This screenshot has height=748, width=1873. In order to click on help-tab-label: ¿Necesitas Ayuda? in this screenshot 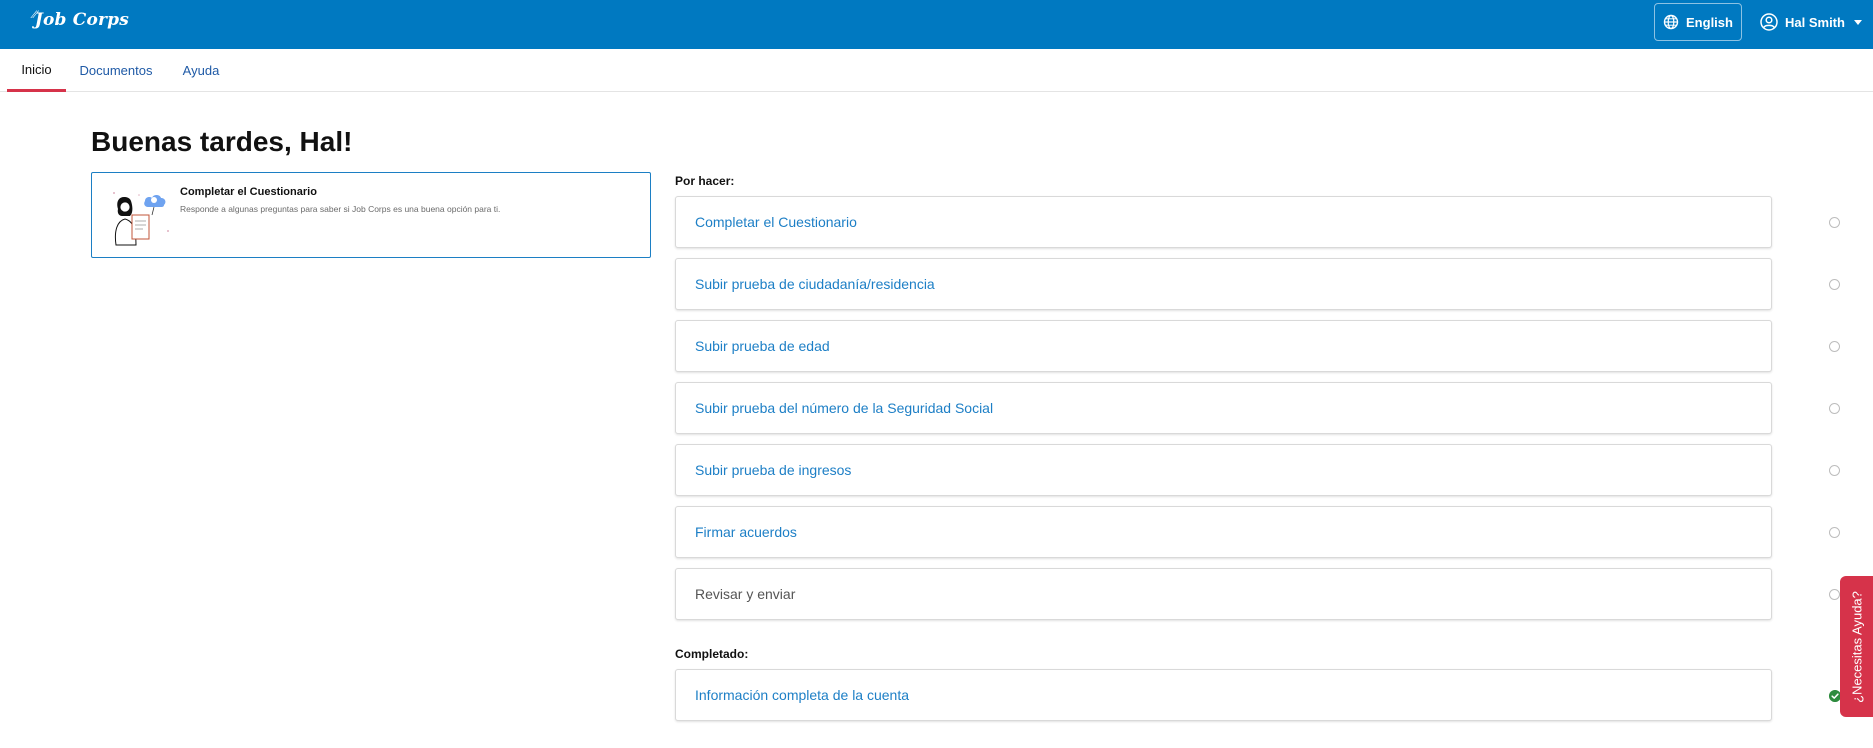, I will do `click(1856, 646)`.